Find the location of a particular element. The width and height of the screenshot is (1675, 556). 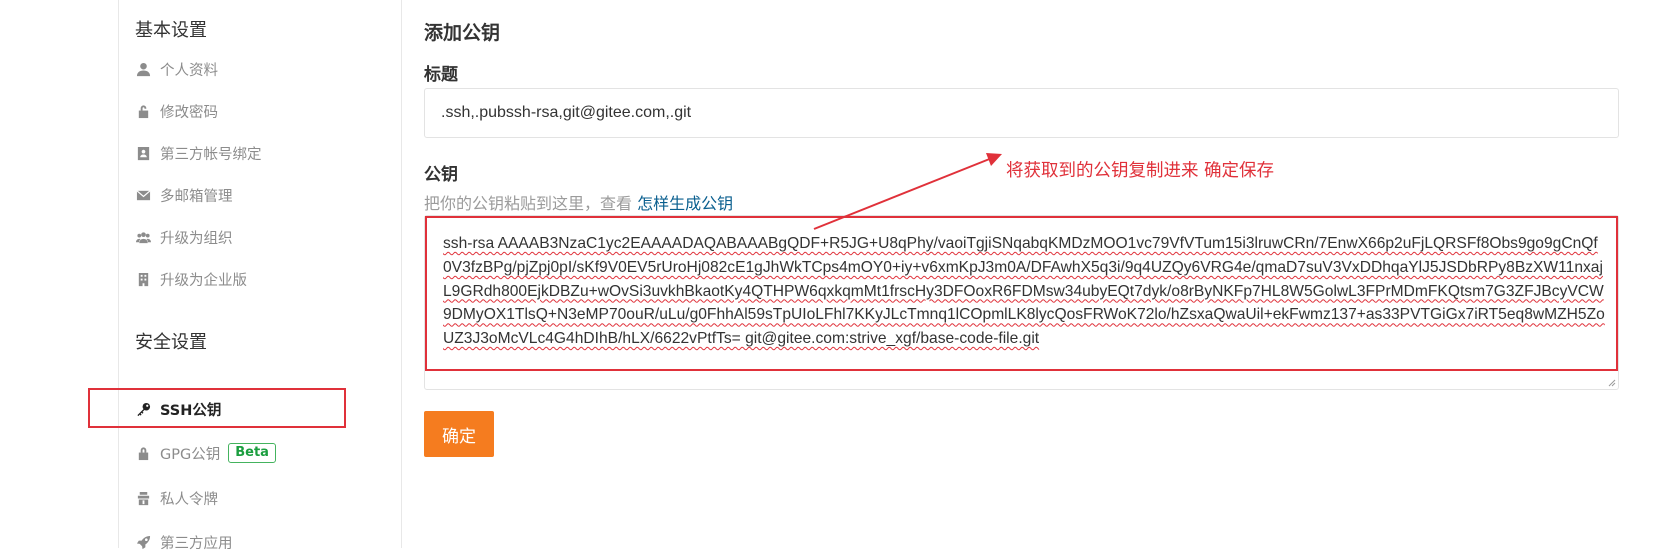

sidebar-item-label: 多邮箱管理 is located at coordinates (196, 196).